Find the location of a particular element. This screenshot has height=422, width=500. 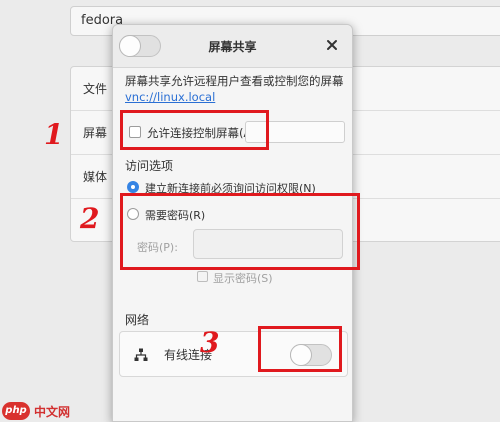

annotation-number-2: 2 is located at coordinates (90, 218).